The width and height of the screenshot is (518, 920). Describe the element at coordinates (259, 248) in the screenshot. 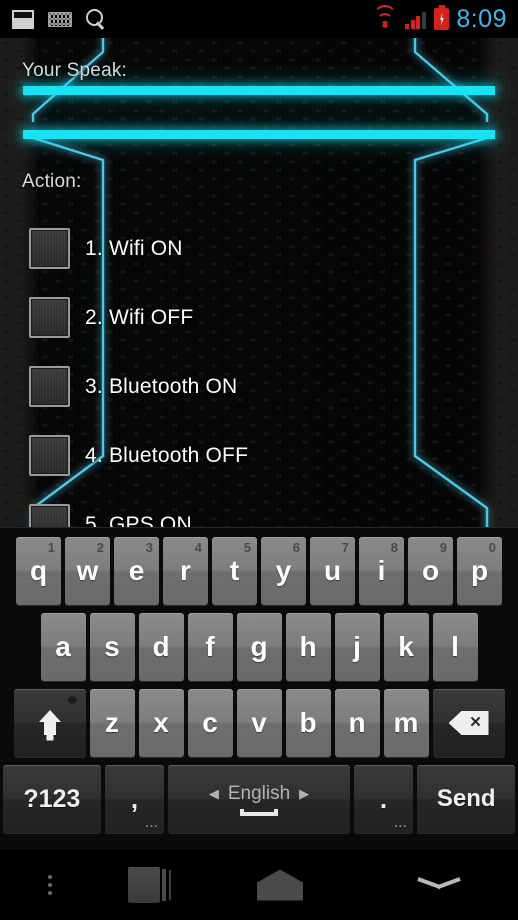

I see `list-item: 1. Wifi ON` at that location.